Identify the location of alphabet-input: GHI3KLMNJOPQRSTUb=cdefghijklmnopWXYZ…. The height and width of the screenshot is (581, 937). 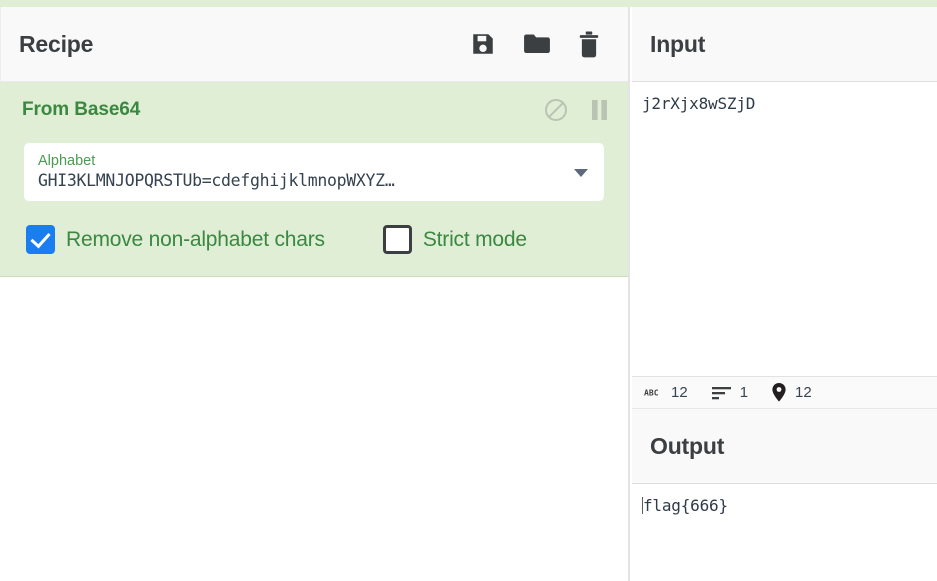
(299, 180).